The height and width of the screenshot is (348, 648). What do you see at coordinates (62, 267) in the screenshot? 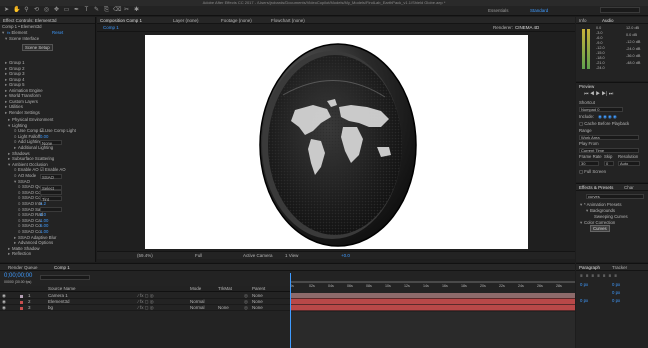
I see `tab-comp1: Comp 1` at bounding box center [62, 267].